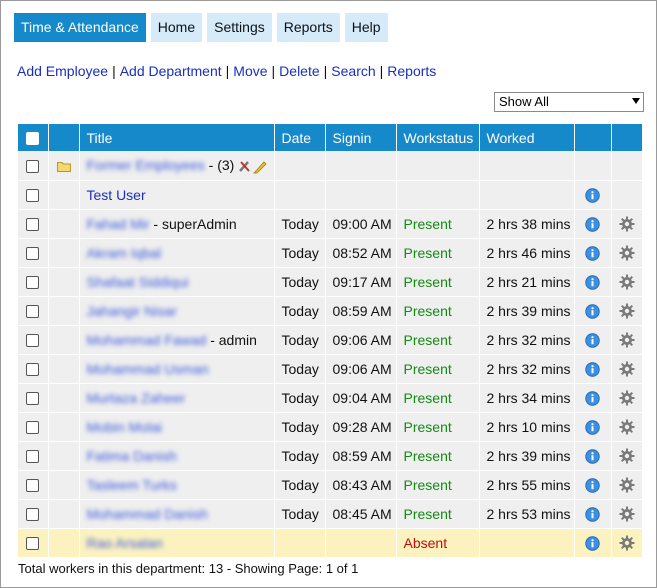 This screenshot has width=657, height=588. What do you see at coordinates (239, 27) in the screenshot?
I see `tab-settings: Settings` at bounding box center [239, 27].